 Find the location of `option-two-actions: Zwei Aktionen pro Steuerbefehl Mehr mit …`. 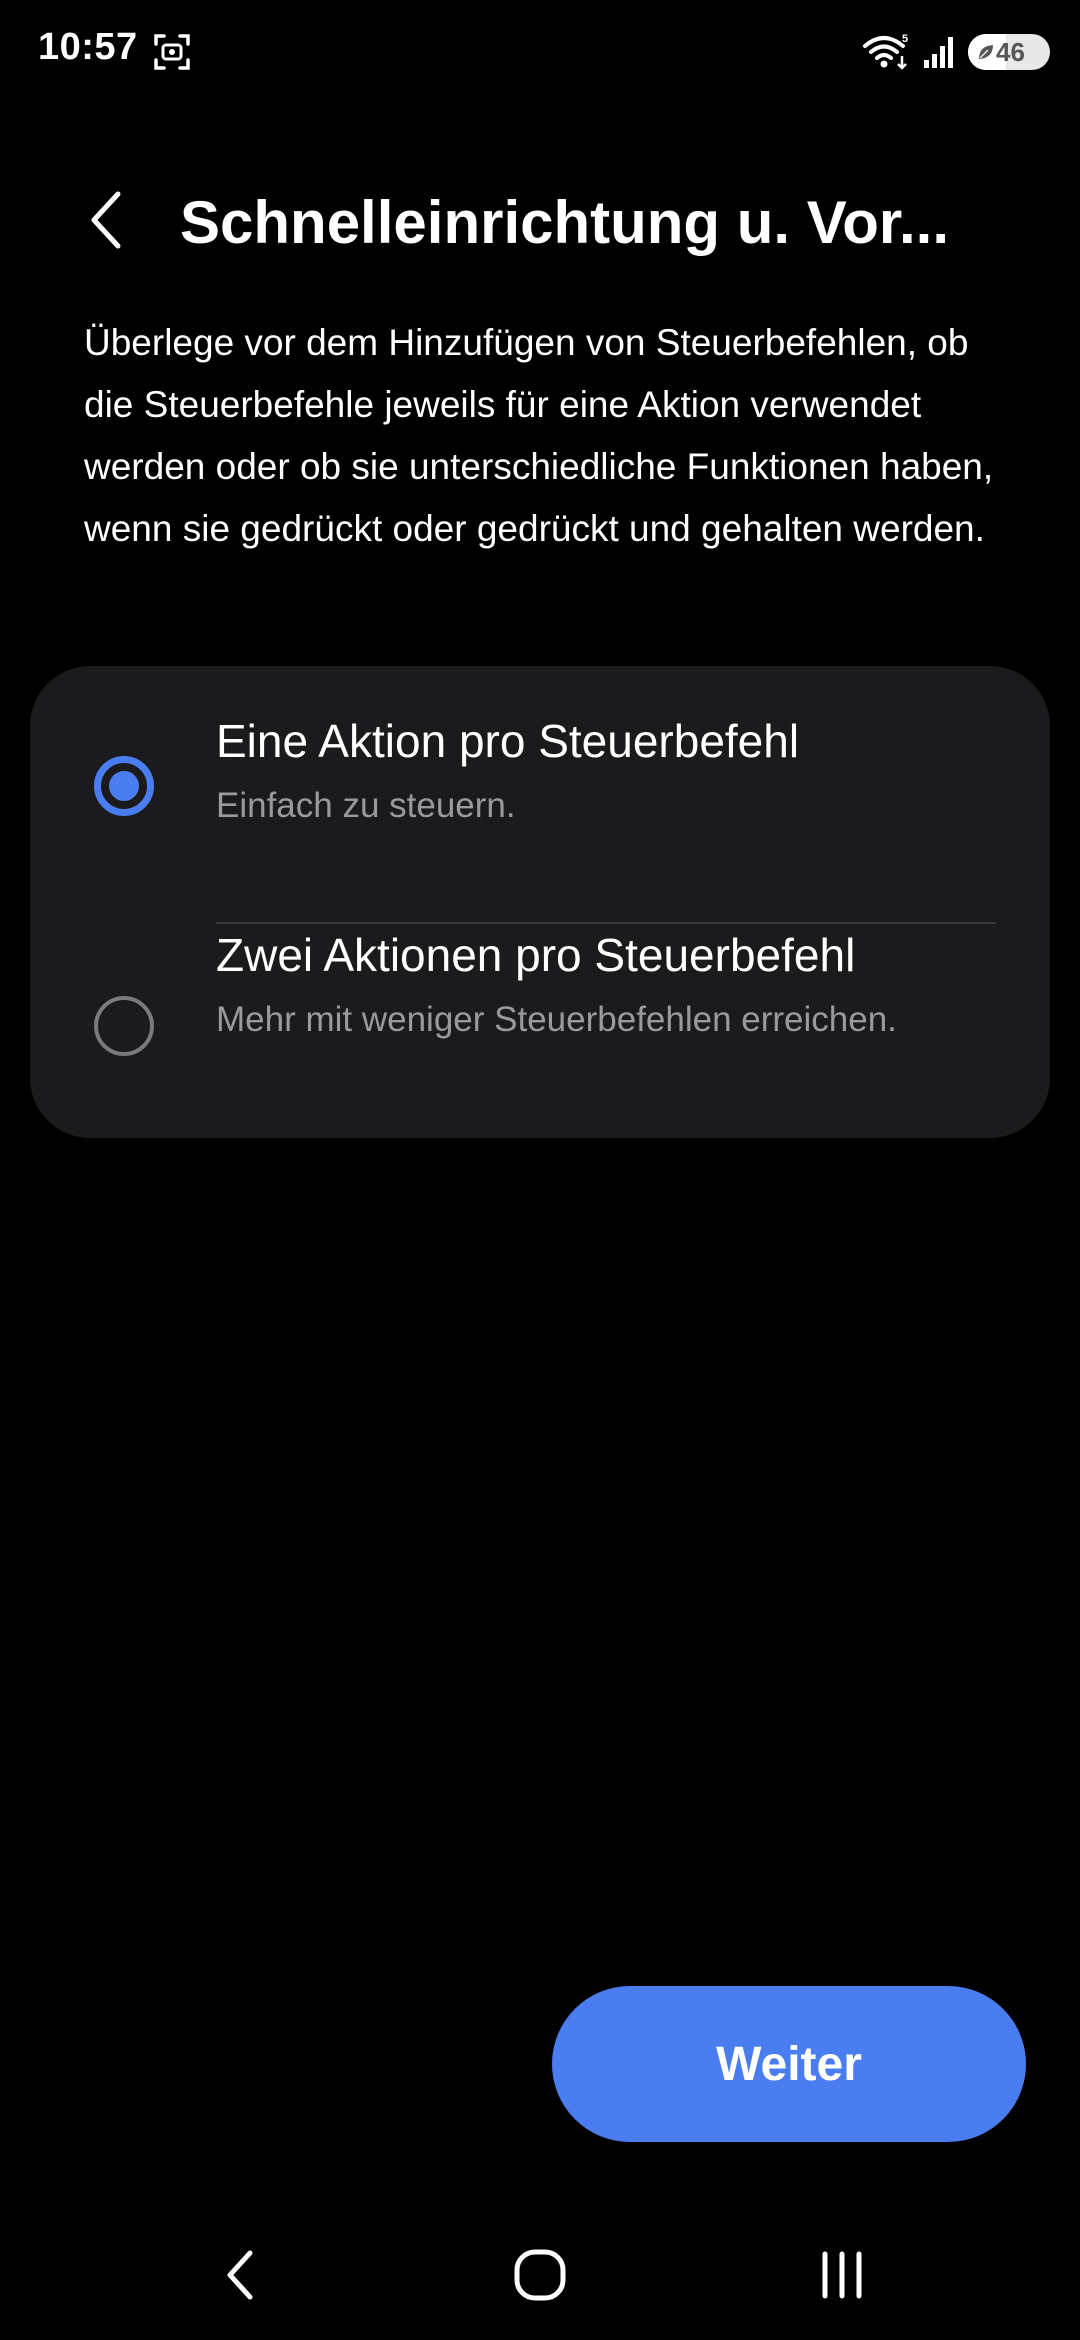

option-two-actions: Zwei Aktionen pro Steuerbefehl Mehr mit … is located at coordinates (540, 1023).